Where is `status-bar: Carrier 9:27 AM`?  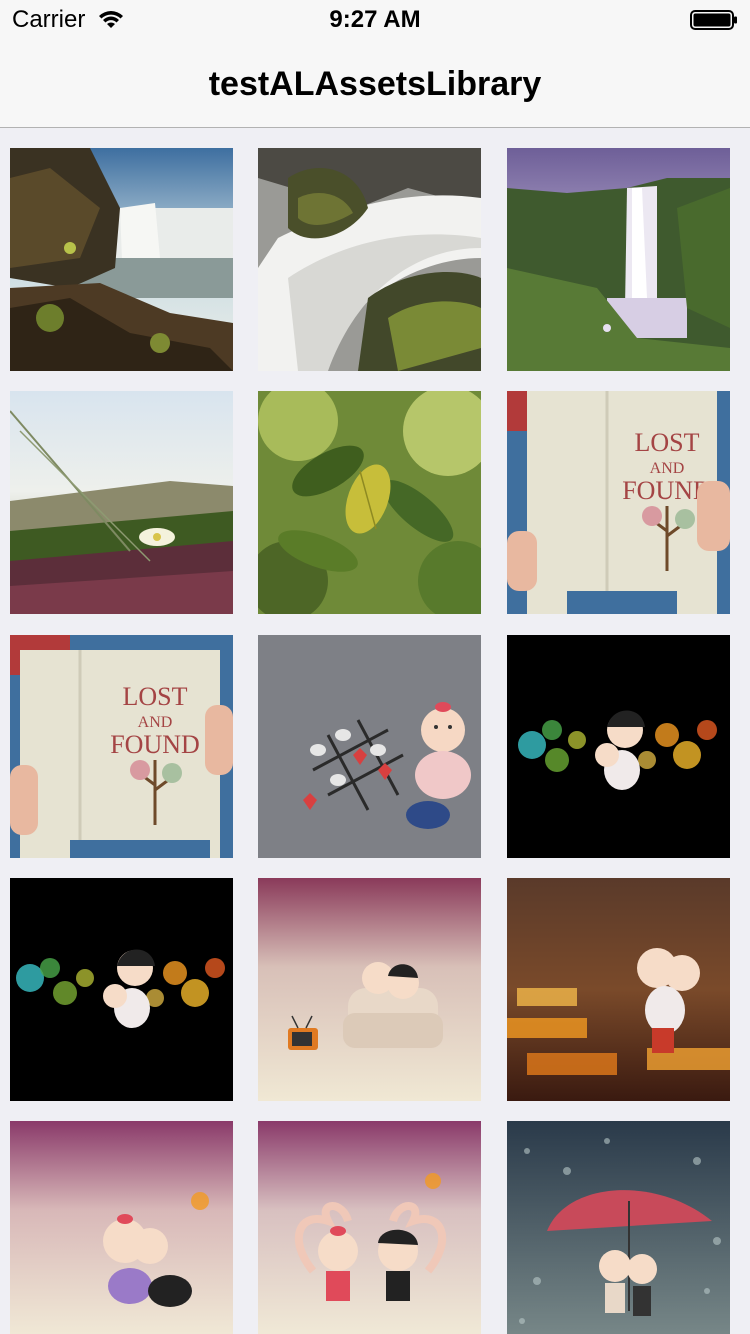 status-bar: Carrier 9:27 AM is located at coordinates (375, 20).